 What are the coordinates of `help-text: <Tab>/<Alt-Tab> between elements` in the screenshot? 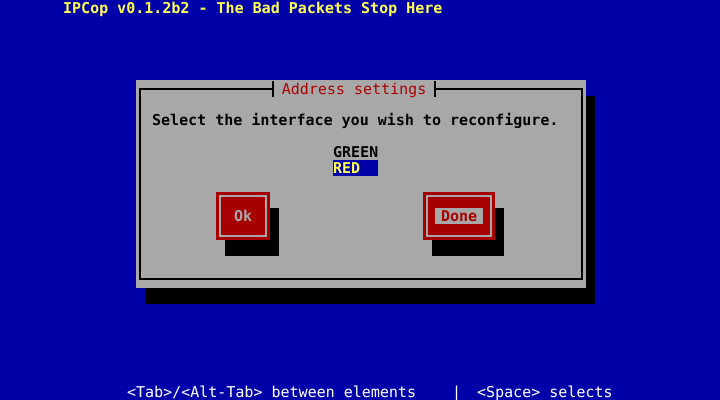 It's located at (271, 392).